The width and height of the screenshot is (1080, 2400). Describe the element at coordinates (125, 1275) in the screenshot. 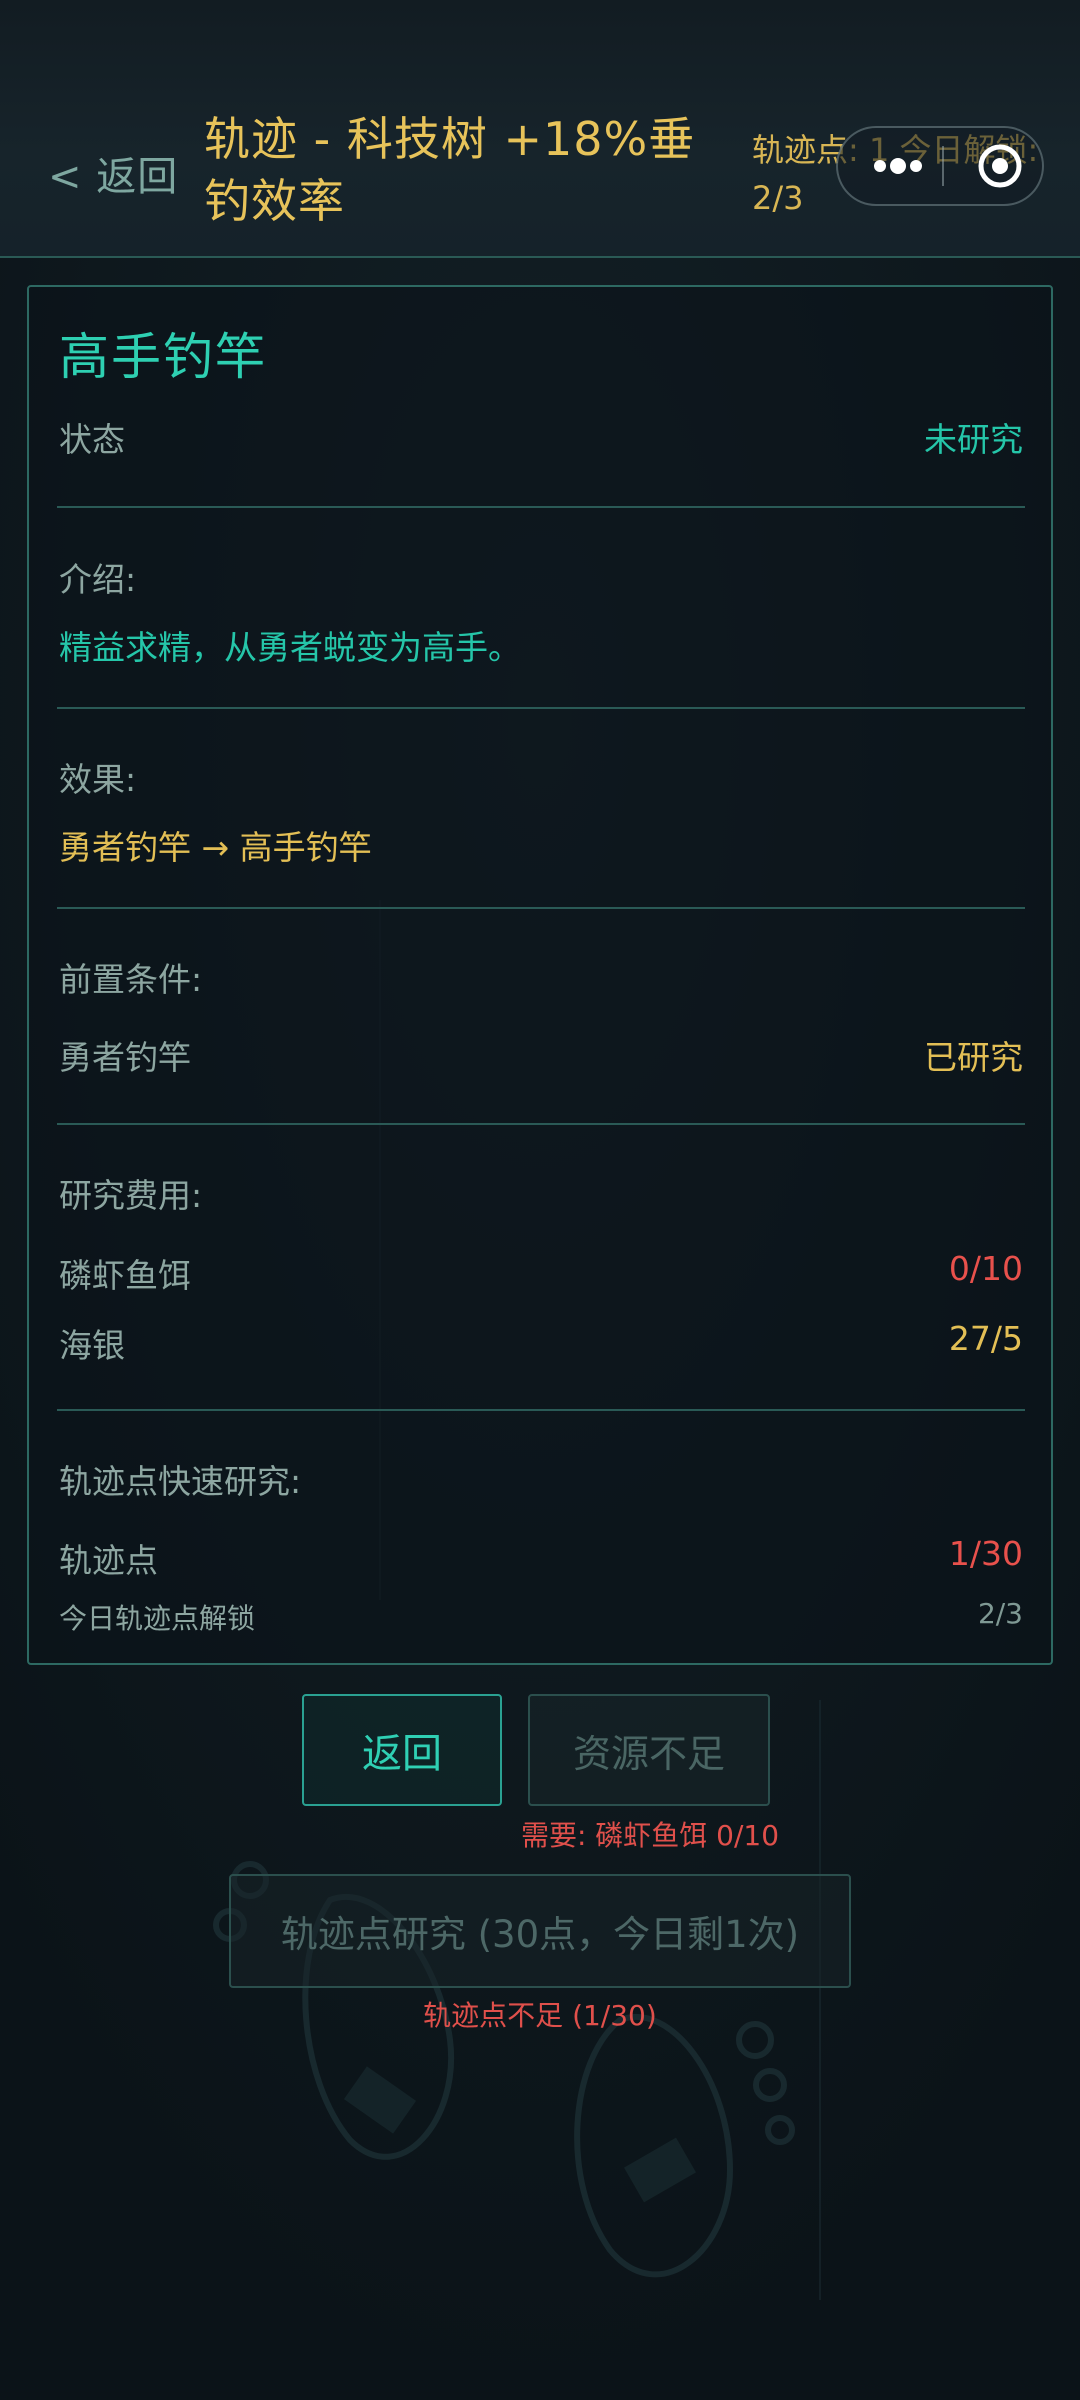

I see `cost-item-name: 磷虾鱼饵` at that location.